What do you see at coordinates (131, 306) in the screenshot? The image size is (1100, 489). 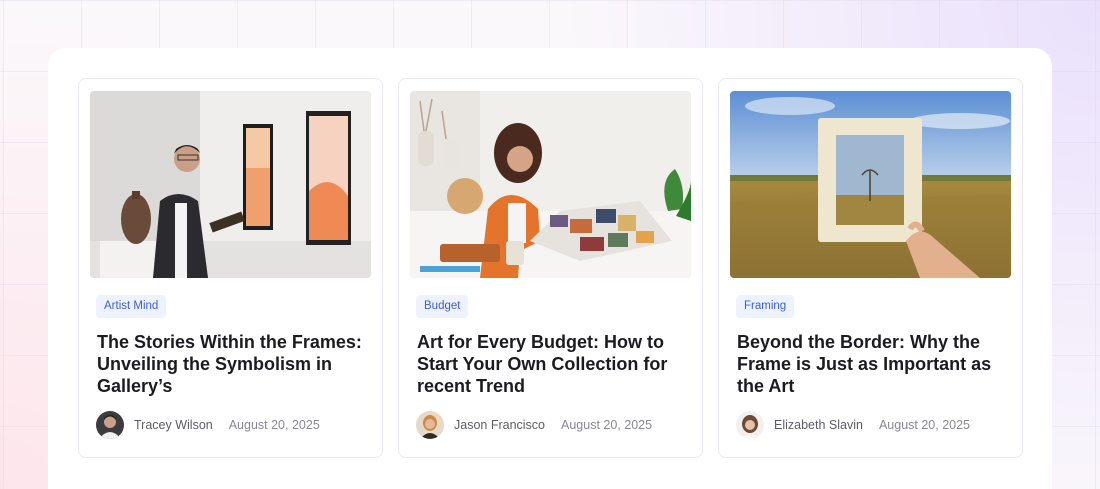 I see `category-tag: Artist Mind` at bounding box center [131, 306].